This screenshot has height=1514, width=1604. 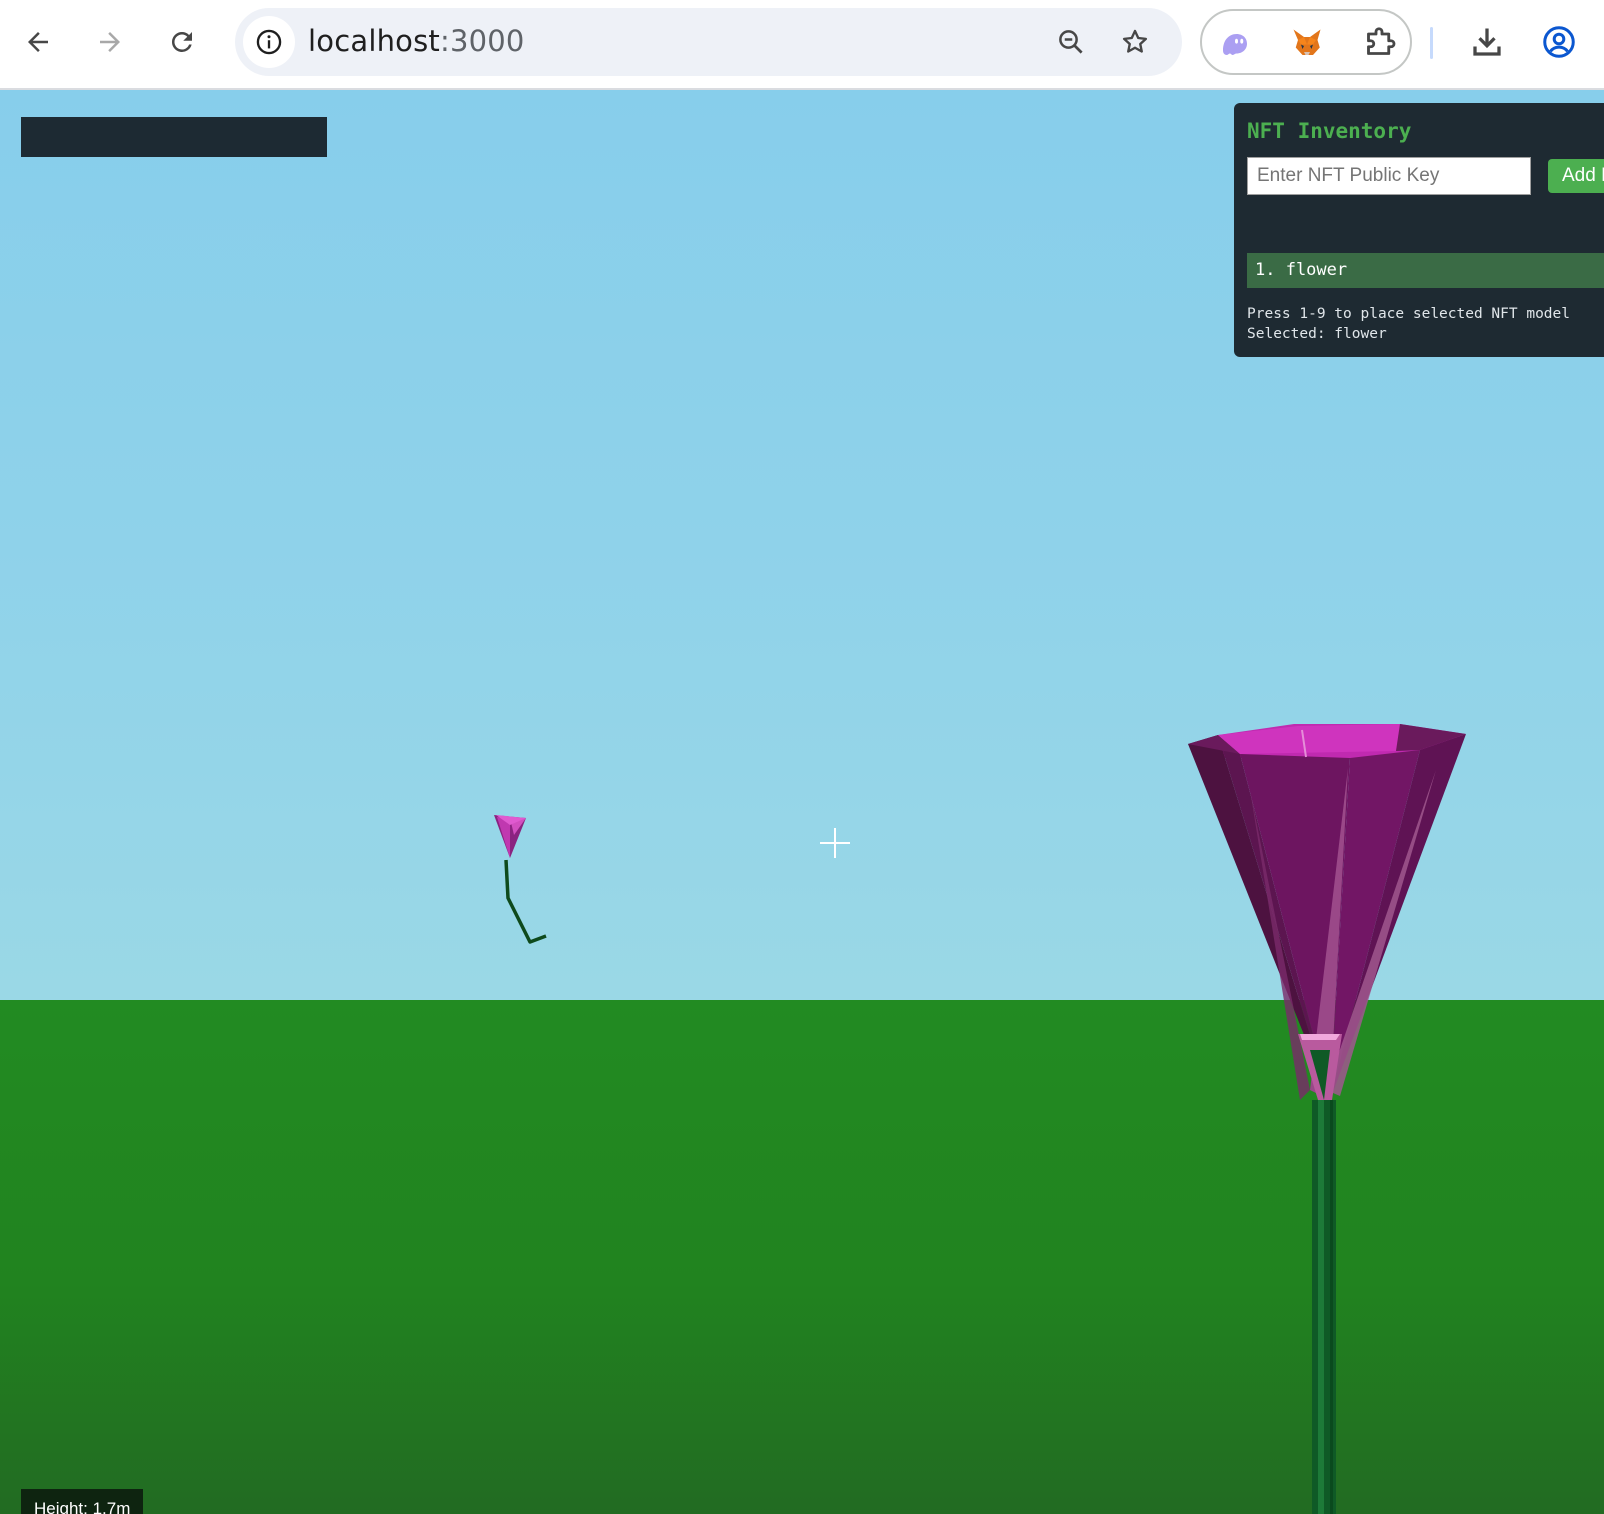 I want to click on arrow-right-icon, so click(x=110, y=42).